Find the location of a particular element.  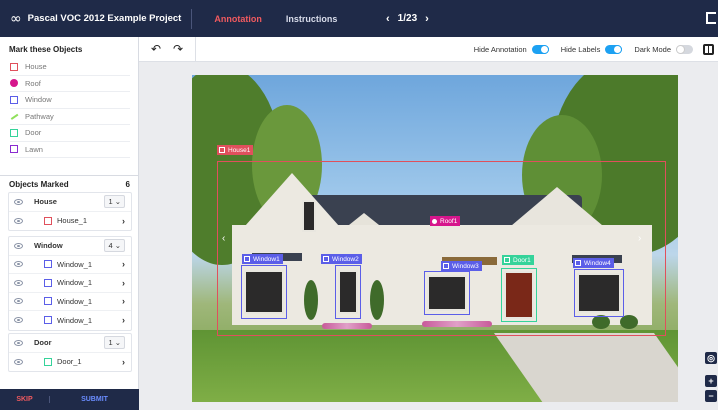

hide-labels-toggle: Hide Labels is located at coordinates (592, 49).